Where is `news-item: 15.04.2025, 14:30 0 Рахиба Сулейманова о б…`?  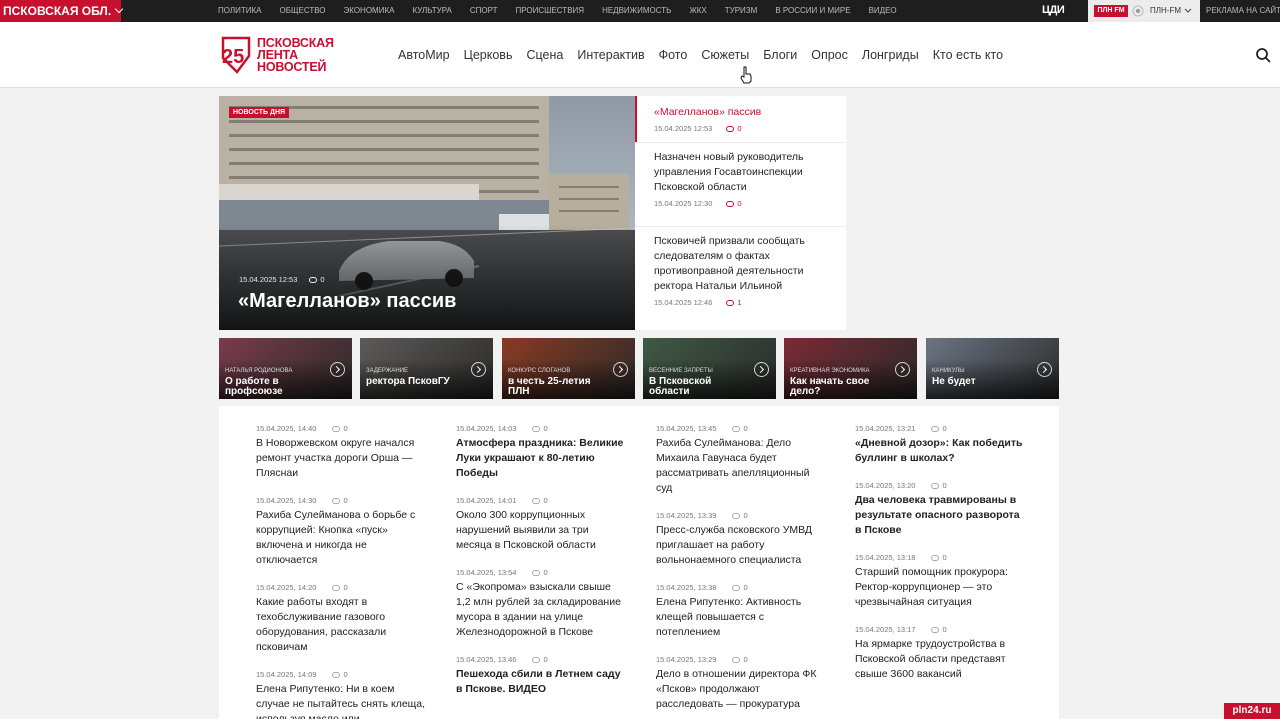
news-item: 15.04.2025, 14:30 0 Рахиба Сулейманова о б… is located at coordinates (341, 532).